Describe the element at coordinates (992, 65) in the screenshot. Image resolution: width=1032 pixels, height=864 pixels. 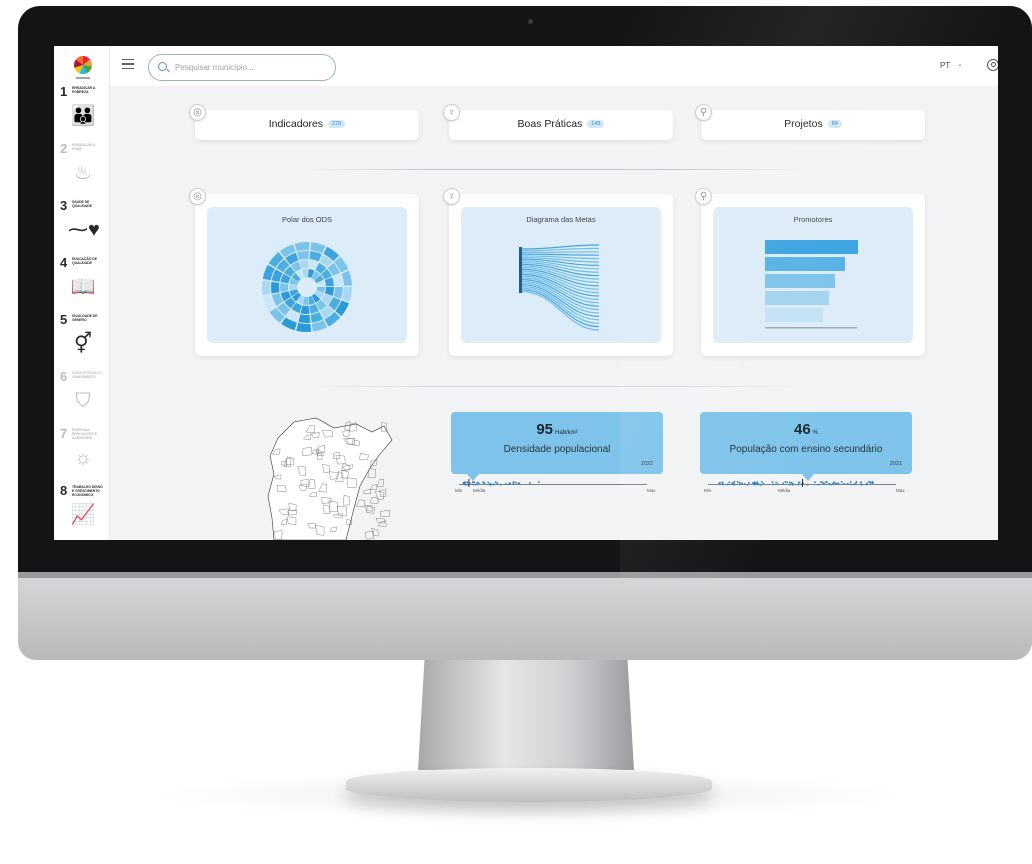
I see `user-icon` at that location.